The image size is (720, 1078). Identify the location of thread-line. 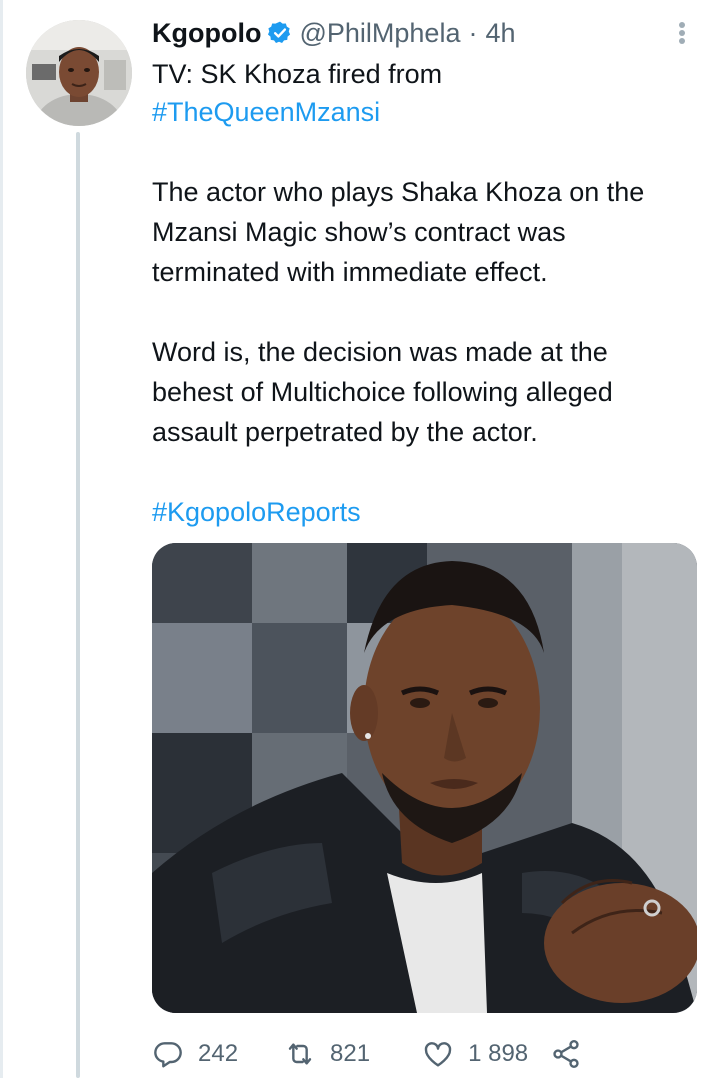
(78, 605).